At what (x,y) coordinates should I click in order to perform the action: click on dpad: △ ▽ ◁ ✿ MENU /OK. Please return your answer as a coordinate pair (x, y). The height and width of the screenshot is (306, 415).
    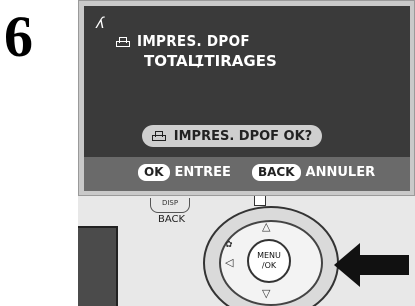
    Looking at the image, I should click on (273, 256).